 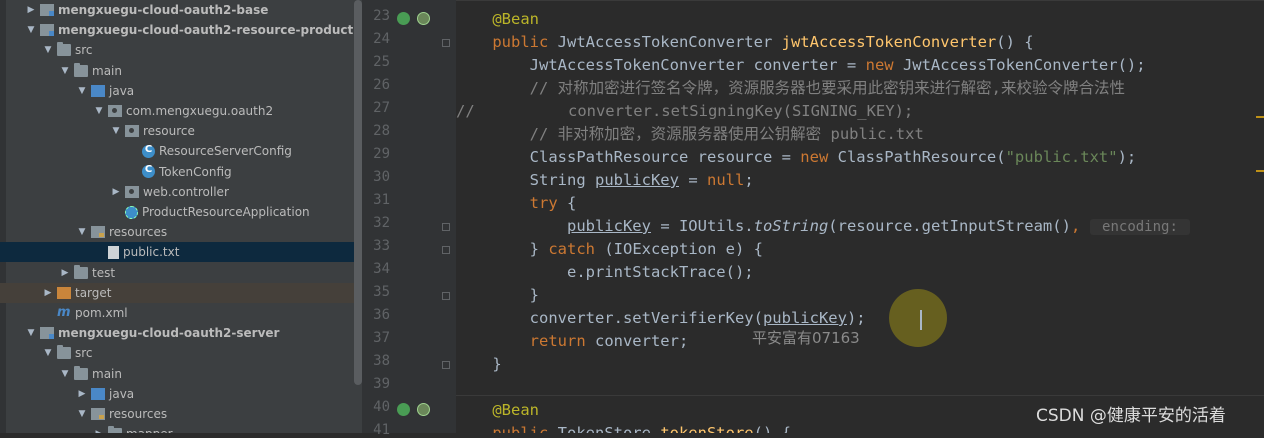 I want to click on code-line: try {, so click(x=516, y=203).